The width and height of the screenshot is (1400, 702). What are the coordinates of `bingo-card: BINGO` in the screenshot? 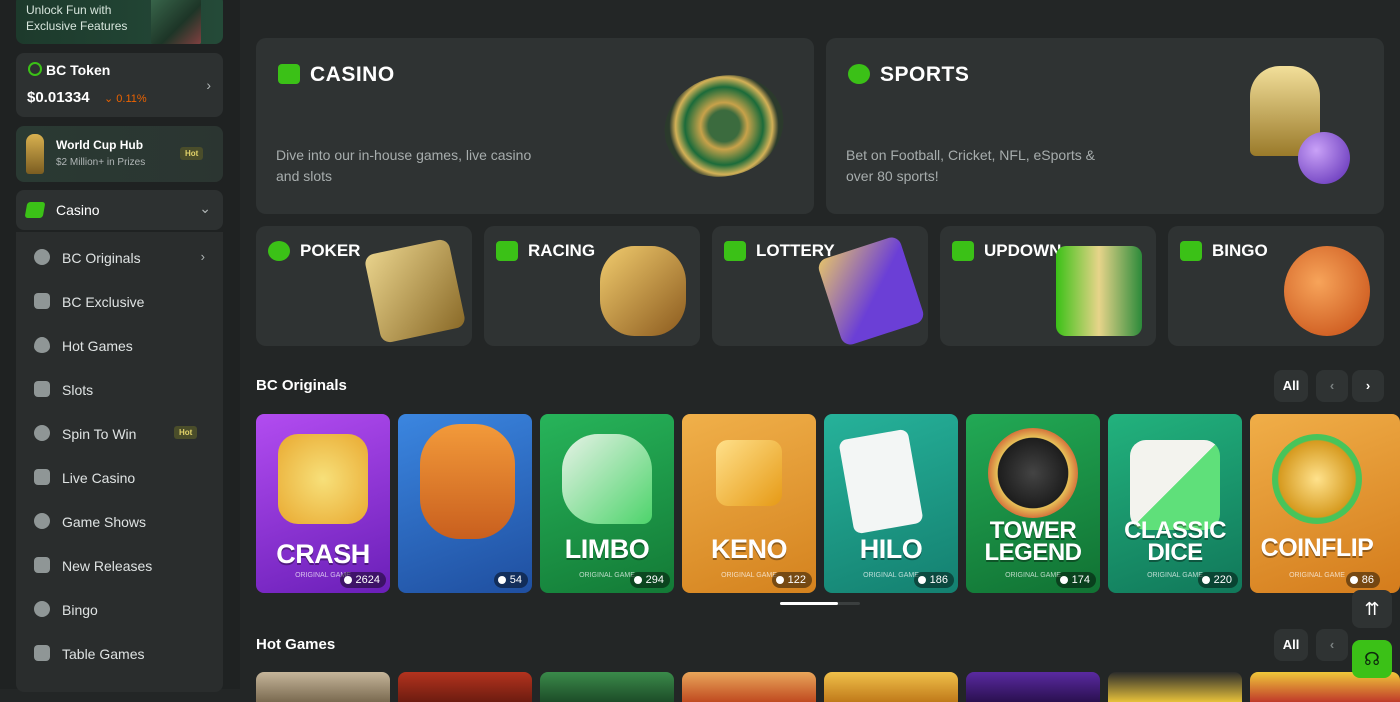 It's located at (1276, 286).